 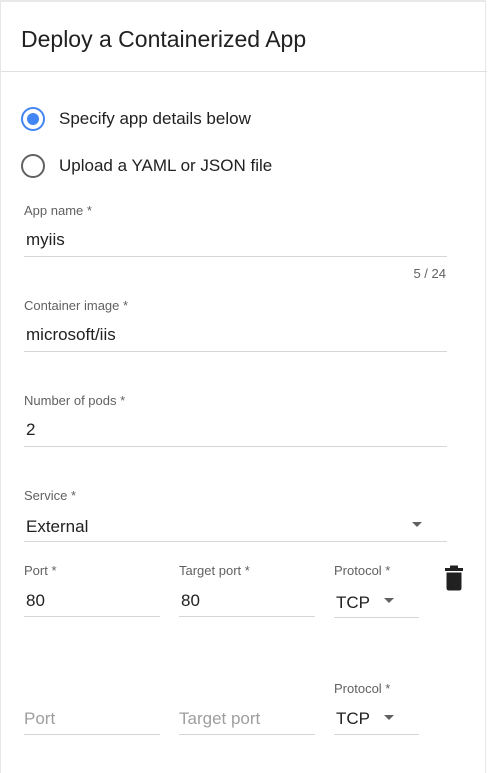 I want to click on dialog-header: Deploy a Containerized App, so click(x=244, y=37).